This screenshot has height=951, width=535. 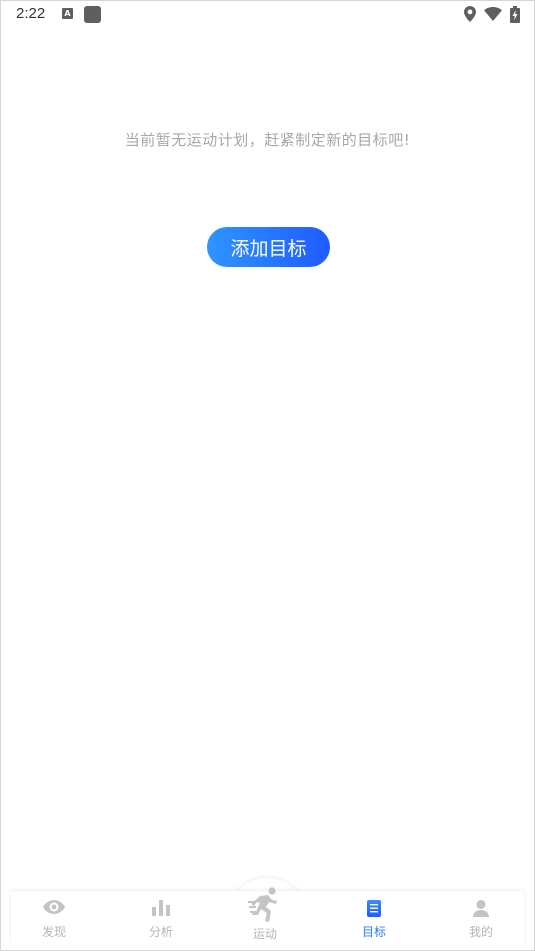 I want to click on add-goal-button: 添加目标, so click(x=268, y=247).